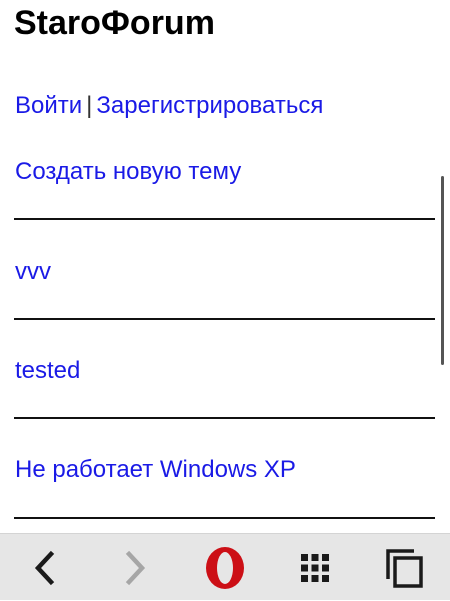 This screenshot has height=601, width=450. What do you see at coordinates (155, 470) in the screenshot?
I see `topic-link: Не работает Windows XP` at bounding box center [155, 470].